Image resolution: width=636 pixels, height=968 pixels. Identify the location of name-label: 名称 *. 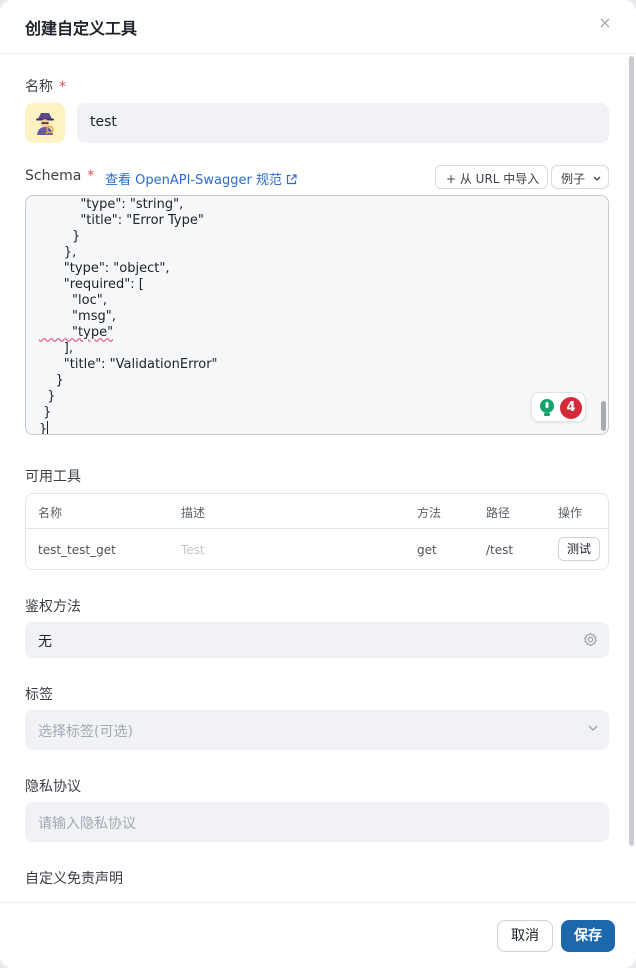
(45, 86).